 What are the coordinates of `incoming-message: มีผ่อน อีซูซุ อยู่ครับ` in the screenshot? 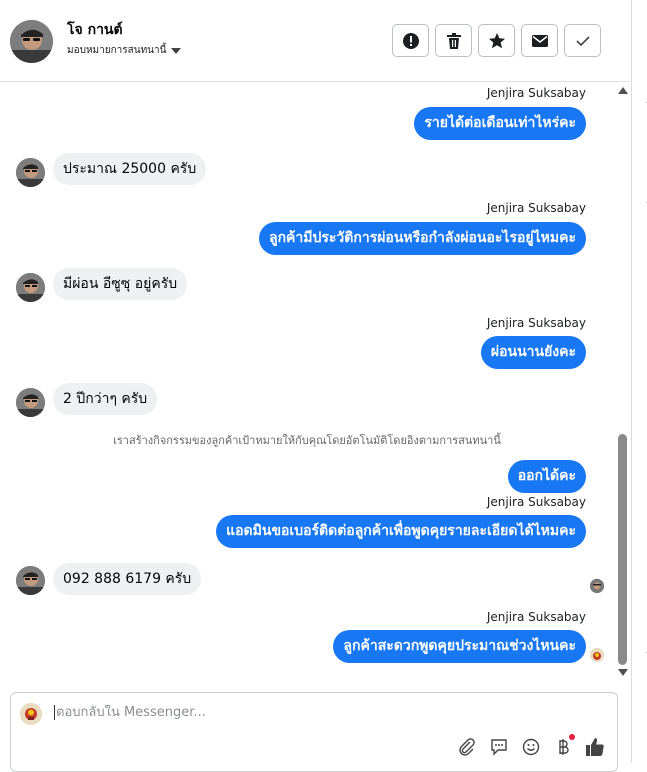 It's located at (120, 284).